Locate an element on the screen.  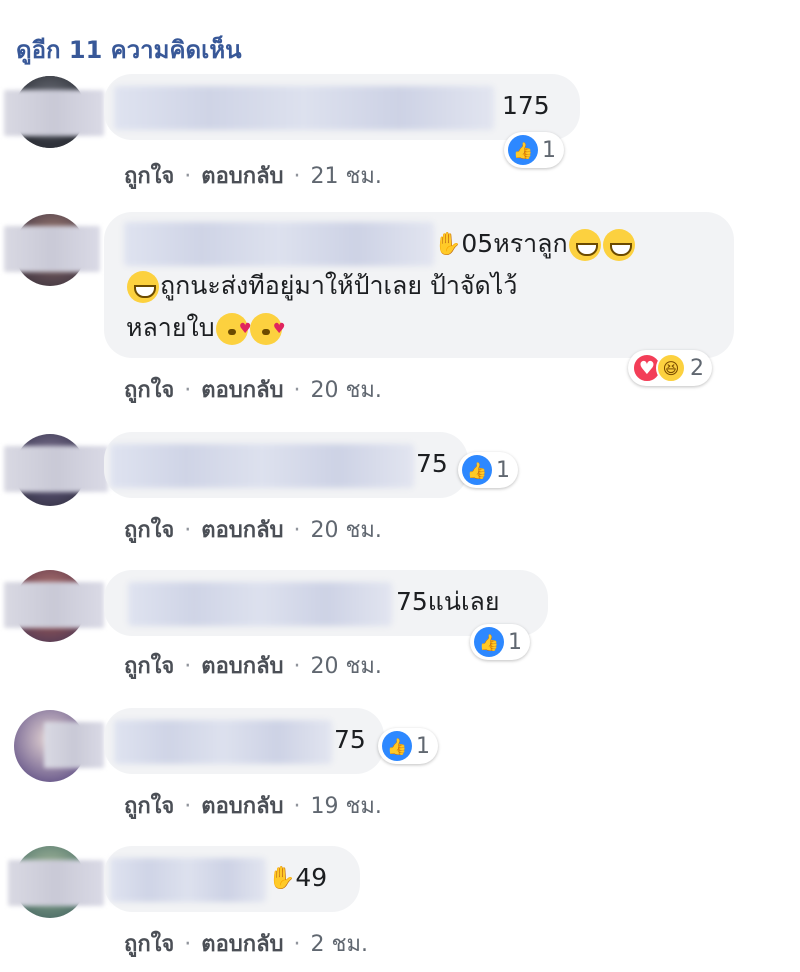
reaction-count: 2 is located at coordinates (697, 368).